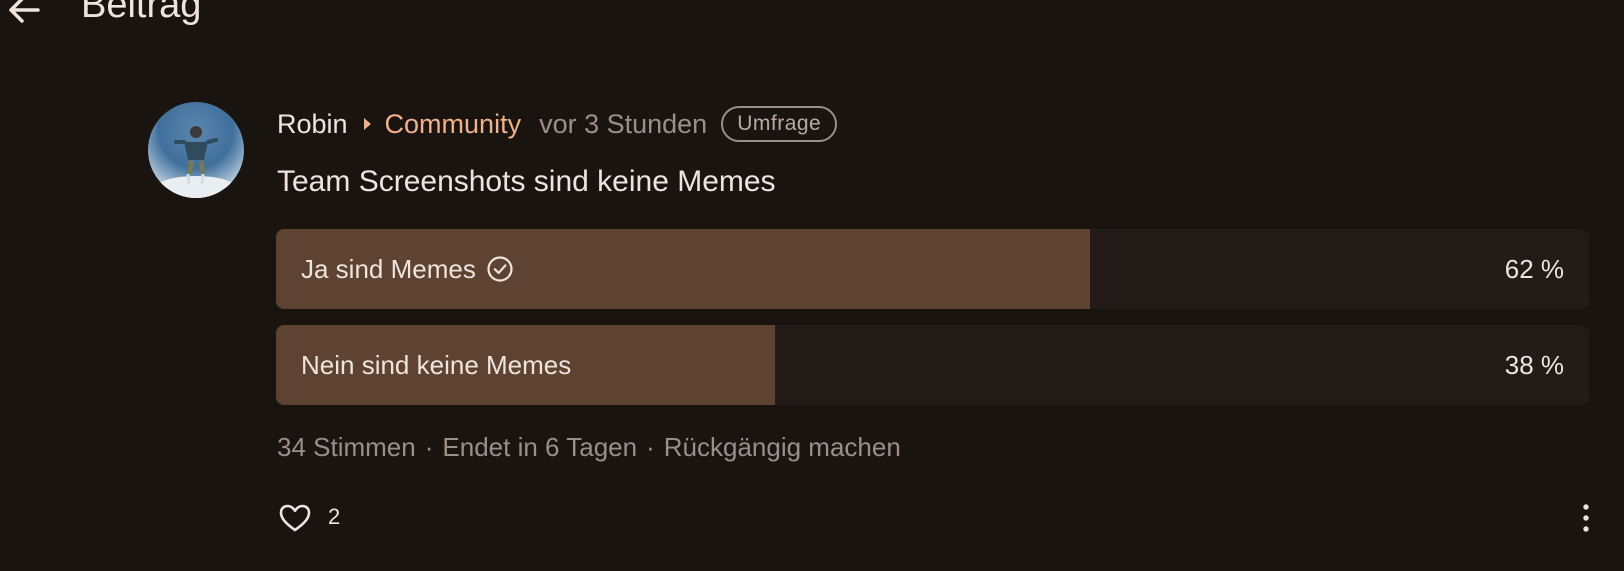 This screenshot has height=571, width=1624. Describe the element at coordinates (1534, 364) in the screenshot. I see `poll-percent: 38 %` at that location.